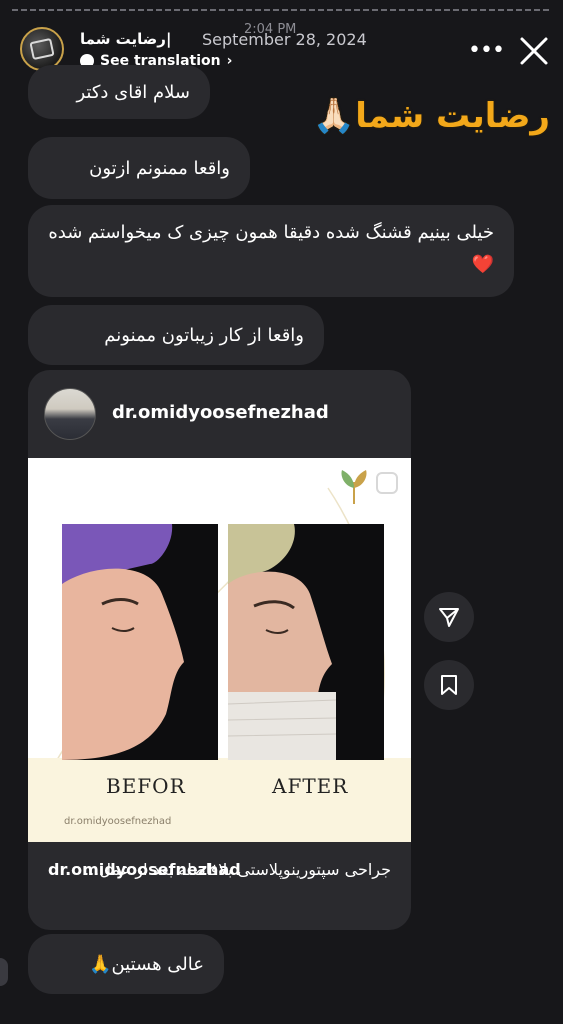 Image resolution: width=563 pixels, height=1024 pixels. What do you see at coordinates (354, 487) in the screenshot?
I see `clinic-logo-icon` at bounding box center [354, 487].